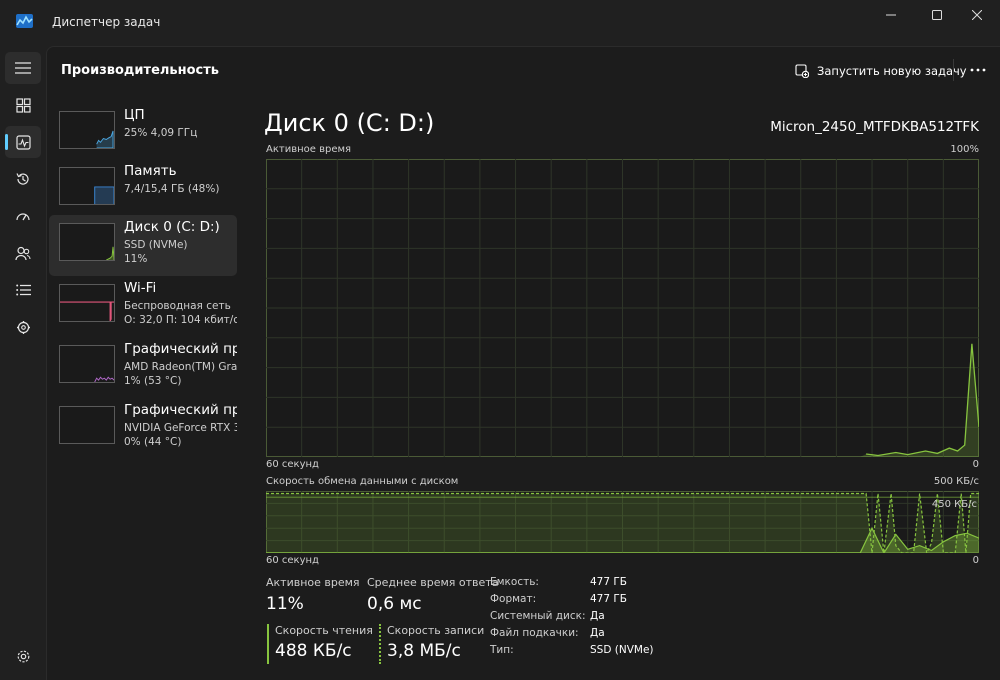  What do you see at coordinates (380, 644) in the screenshot?
I see `write-speed-indicator` at bounding box center [380, 644].